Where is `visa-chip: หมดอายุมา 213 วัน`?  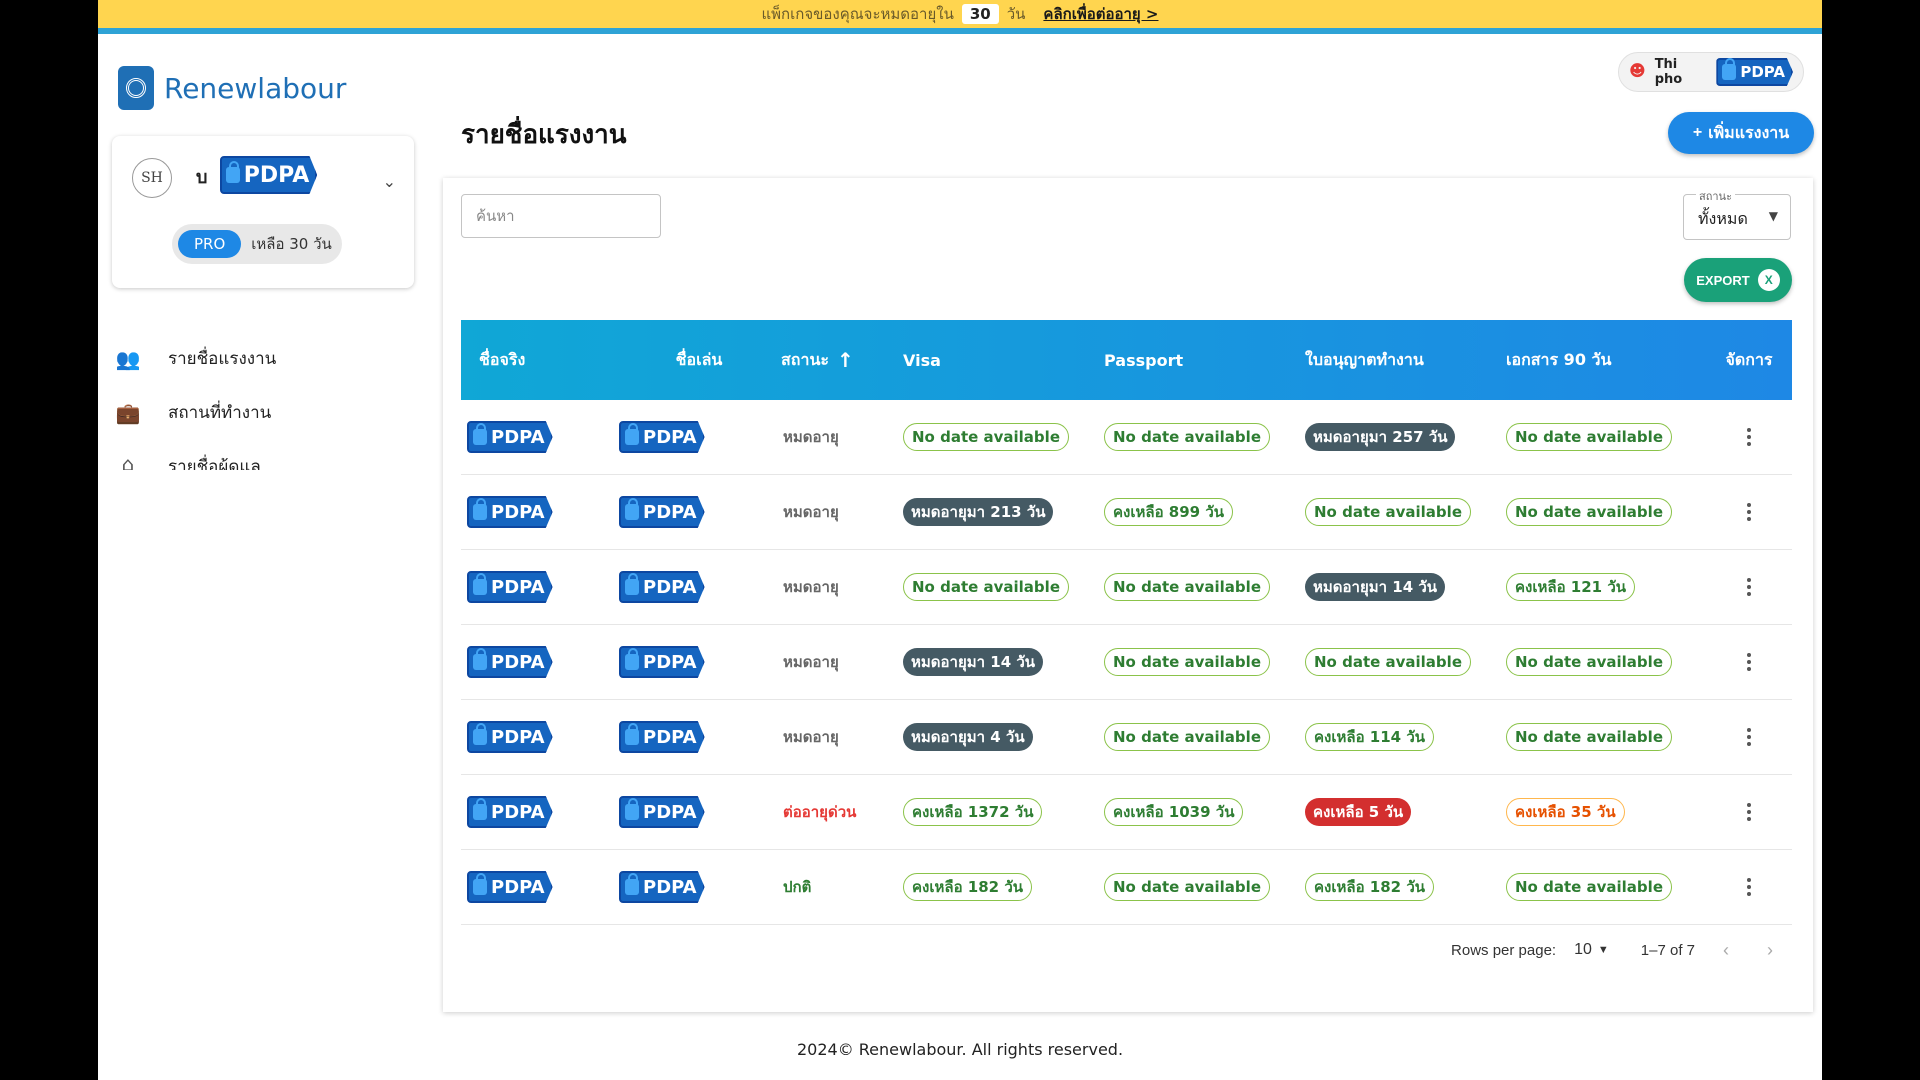 visa-chip: หมดอายุมา 213 วัน is located at coordinates (978, 512).